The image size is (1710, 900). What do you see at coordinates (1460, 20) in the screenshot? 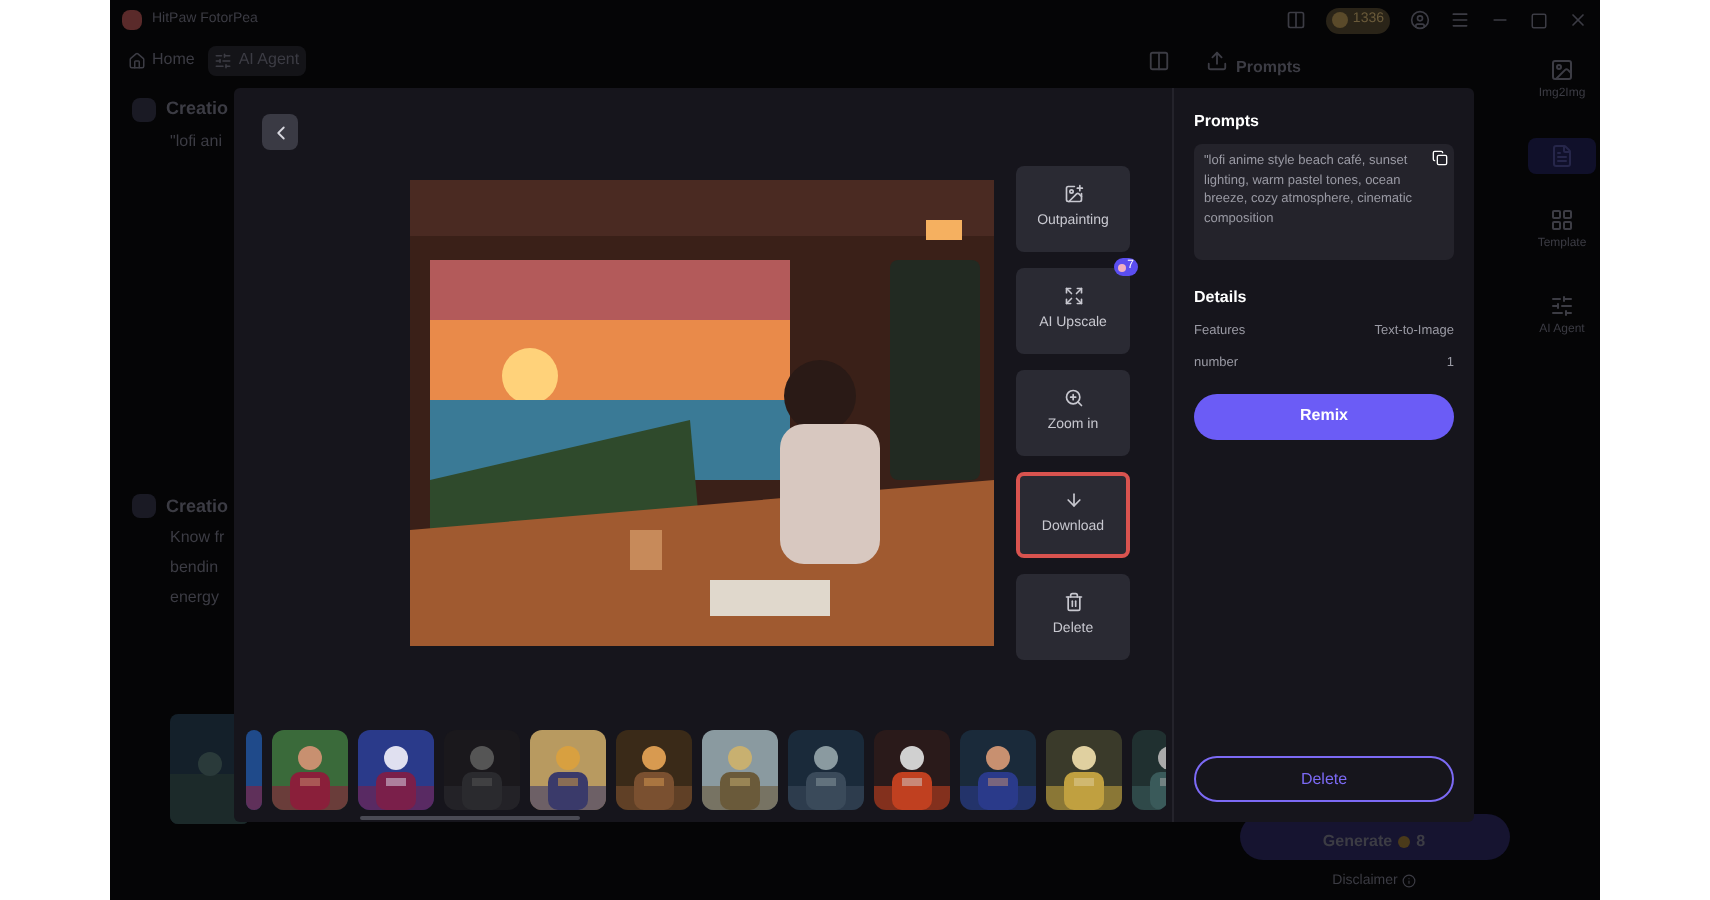
I see `menu-icon` at bounding box center [1460, 20].